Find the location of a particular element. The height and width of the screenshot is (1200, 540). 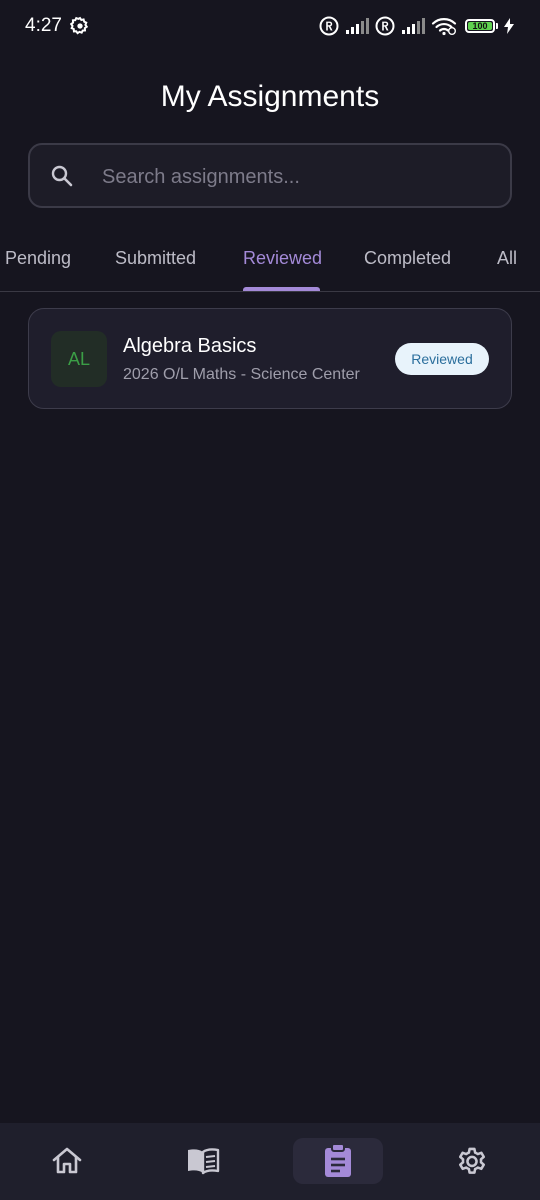

assignment-title: Algebra Basics is located at coordinates (190, 346).